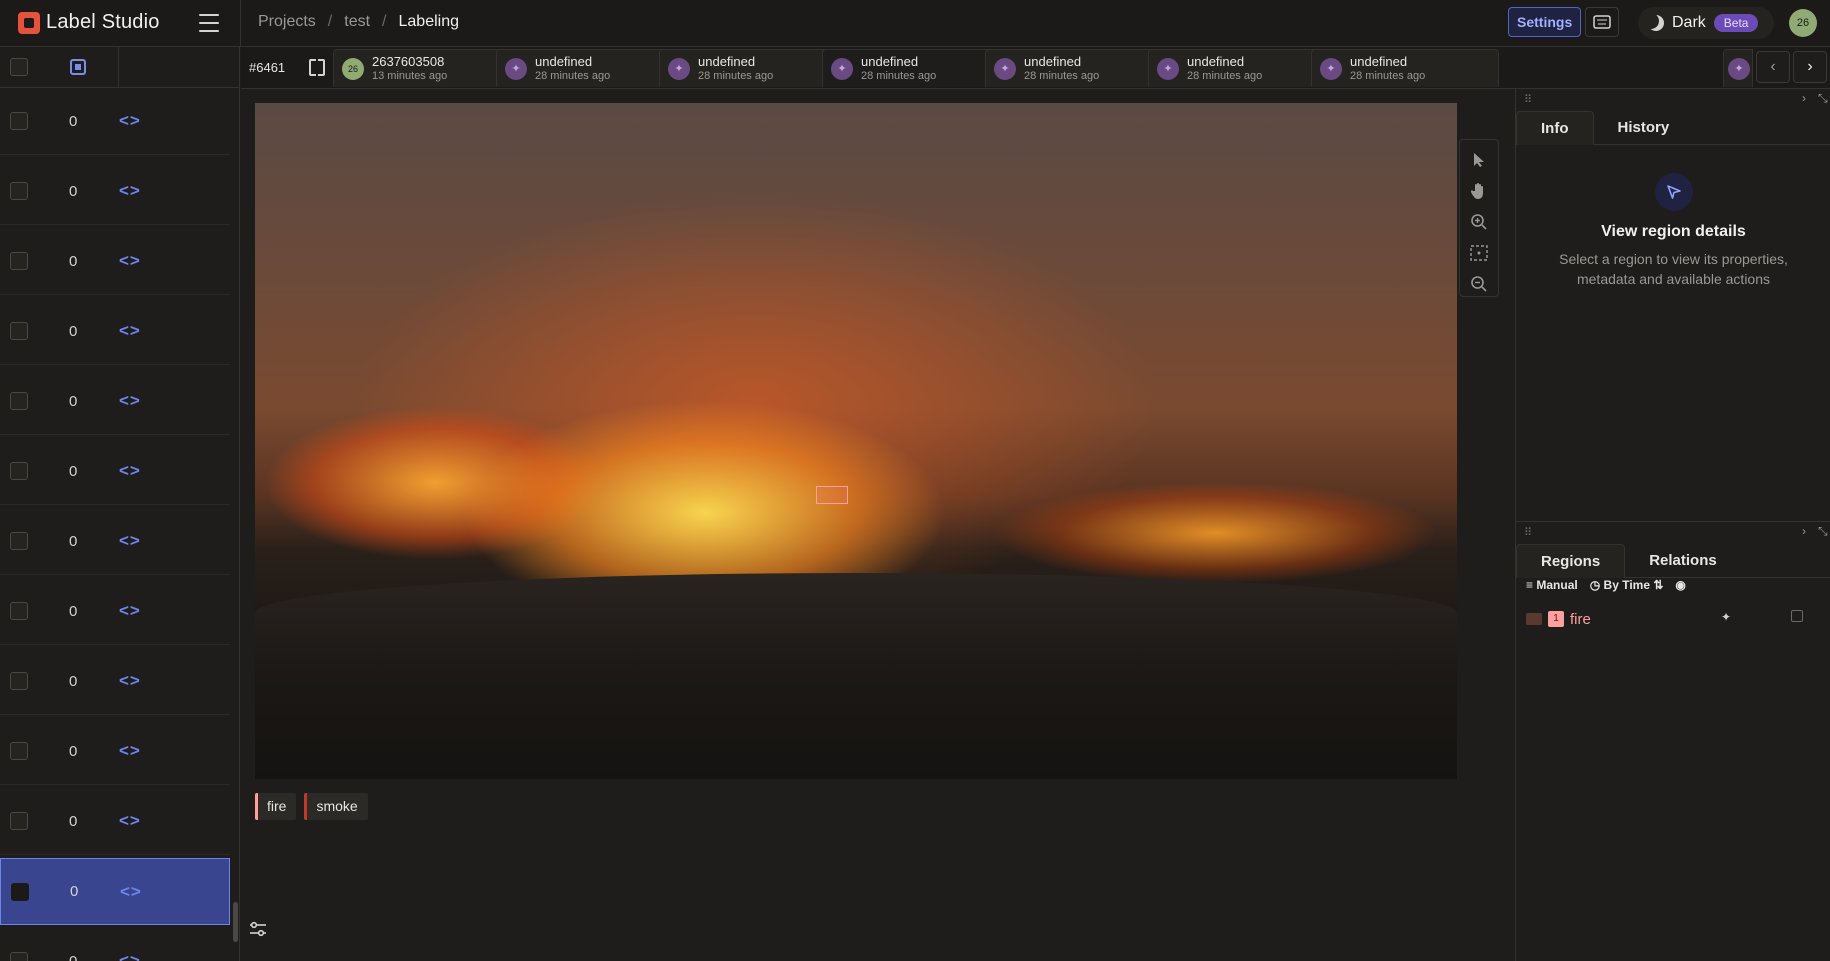 The image size is (1830, 961). I want to click on beta-badge: Beta, so click(1736, 23).